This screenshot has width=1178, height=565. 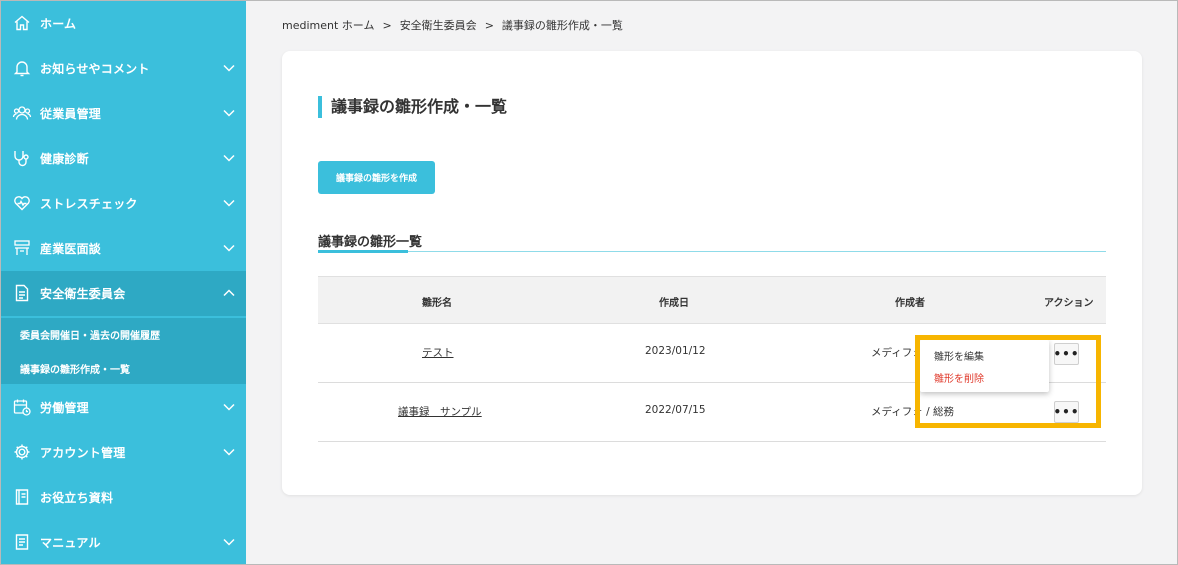 What do you see at coordinates (123, 248) in the screenshot?
I see `sidebar-item-occupational-doctor: 産業医面談` at bounding box center [123, 248].